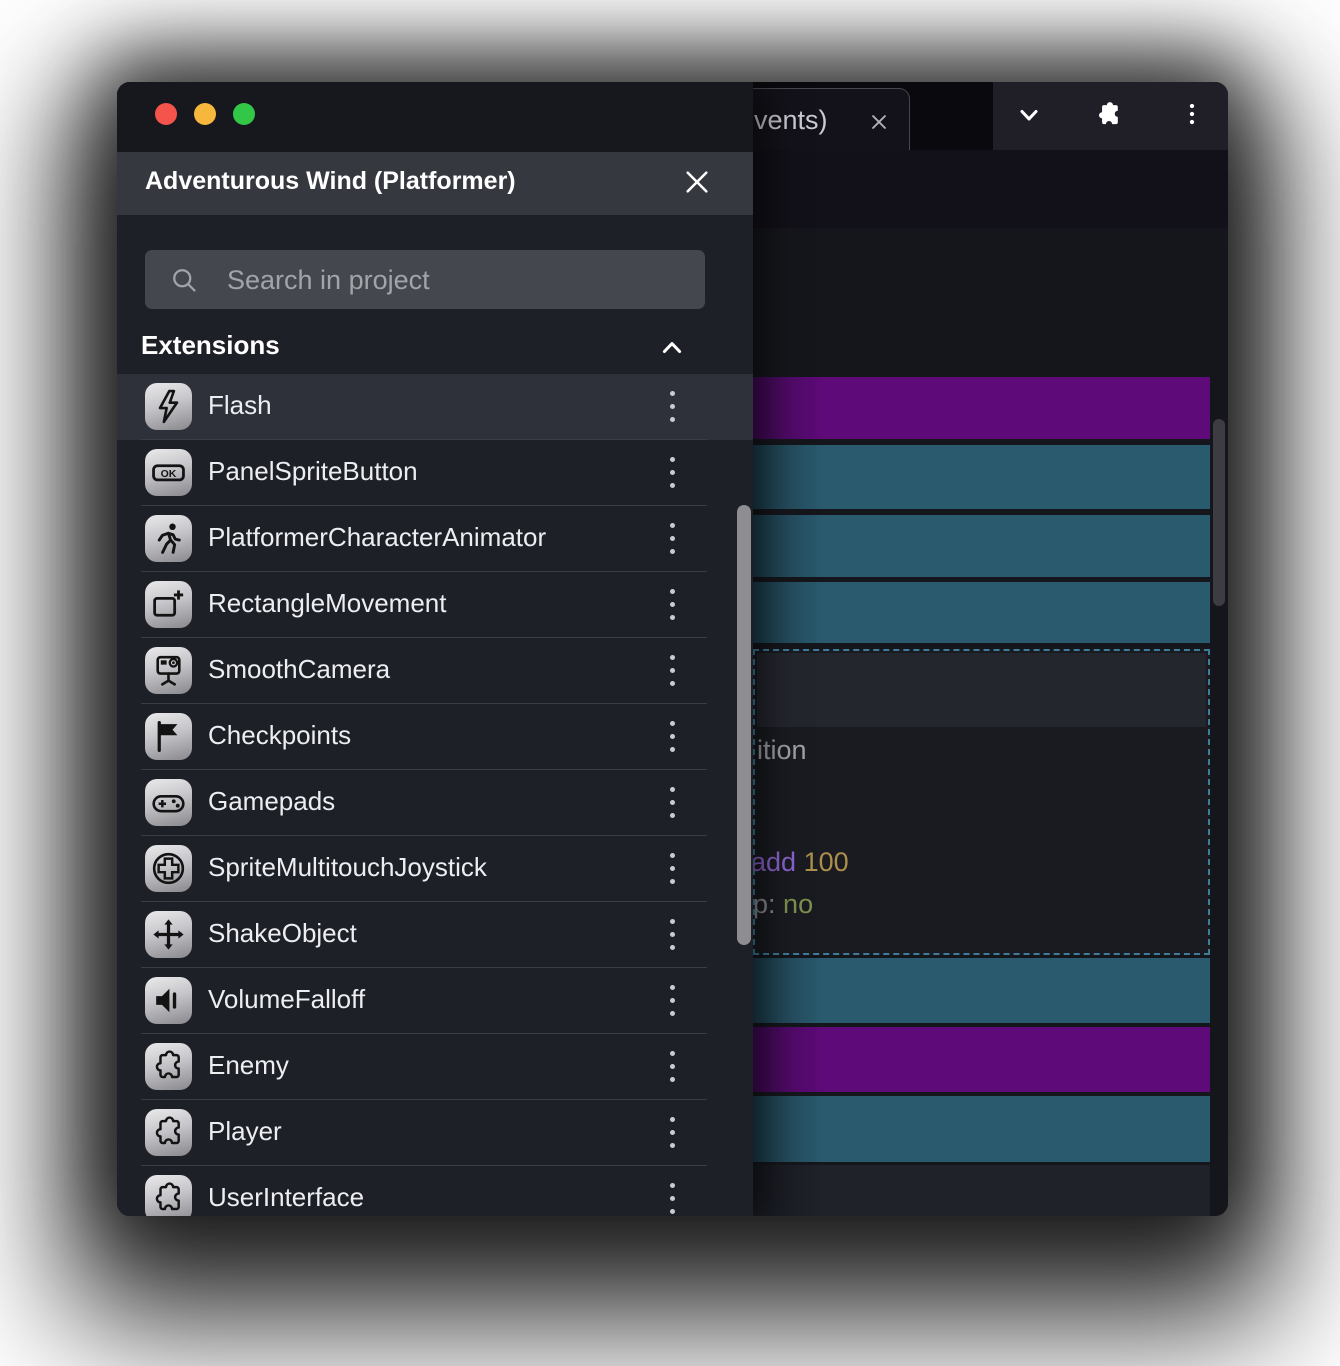 This screenshot has width=1340, height=1366. What do you see at coordinates (313, 471) in the screenshot?
I see `extension-label: PanelSpriteButton` at bounding box center [313, 471].